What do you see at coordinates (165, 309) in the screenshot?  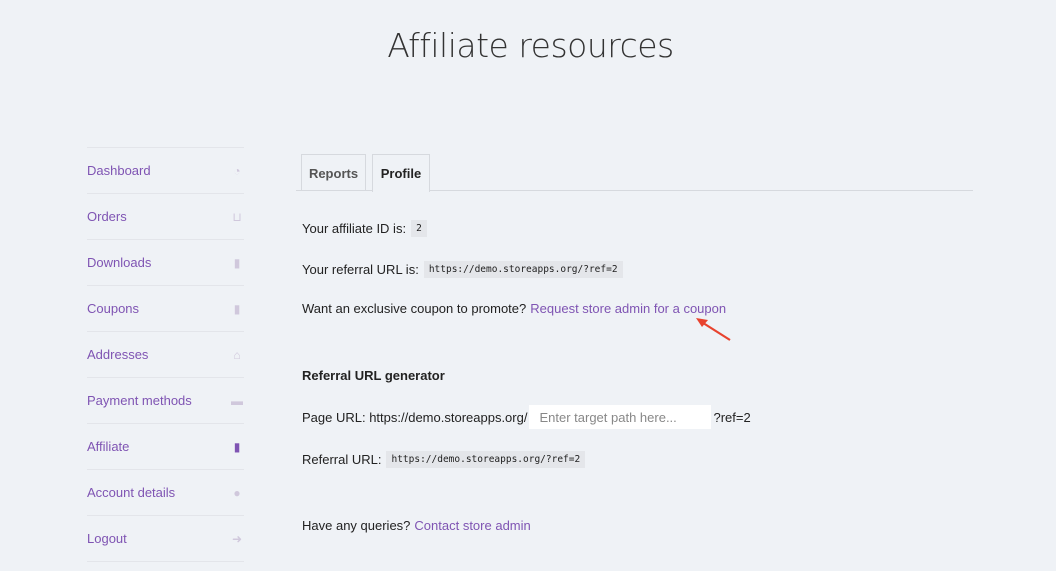 I see `nav-item-coupons: Coupons ▮` at bounding box center [165, 309].